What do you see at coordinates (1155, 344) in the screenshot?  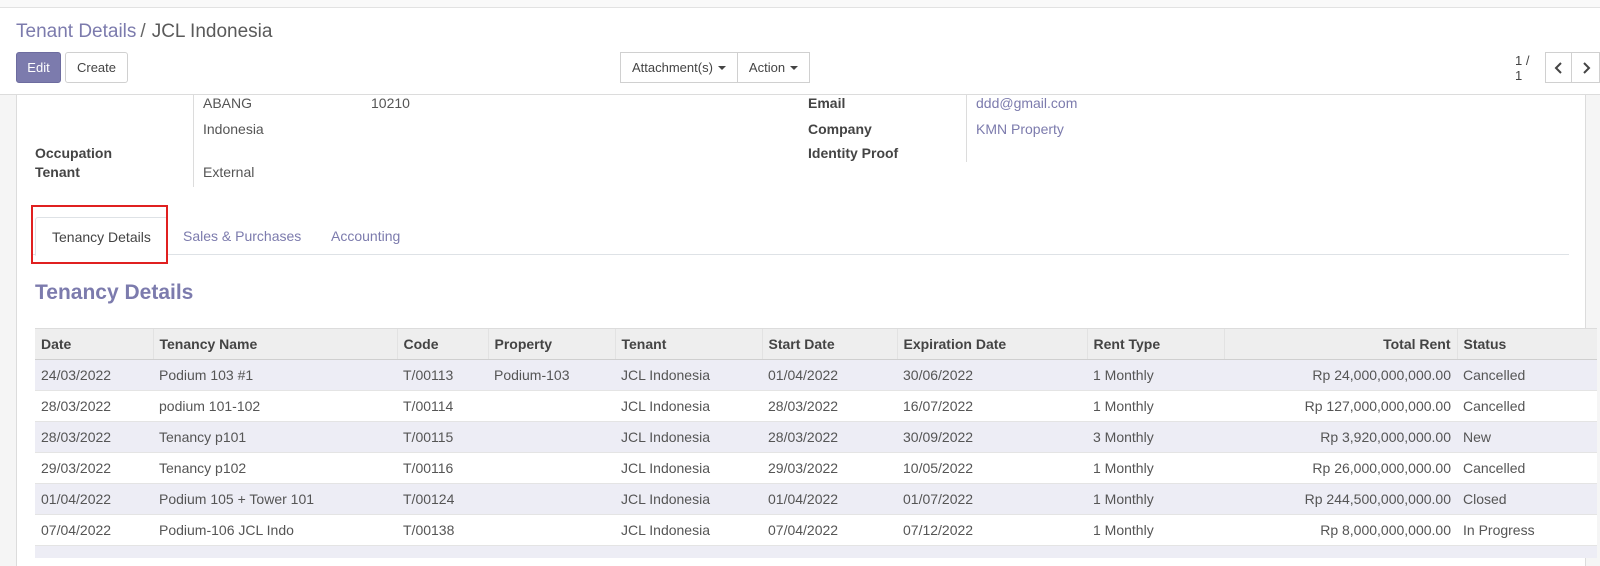 I see `column-header-rent-type: Rent Type` at bounding box center [1155, 344].